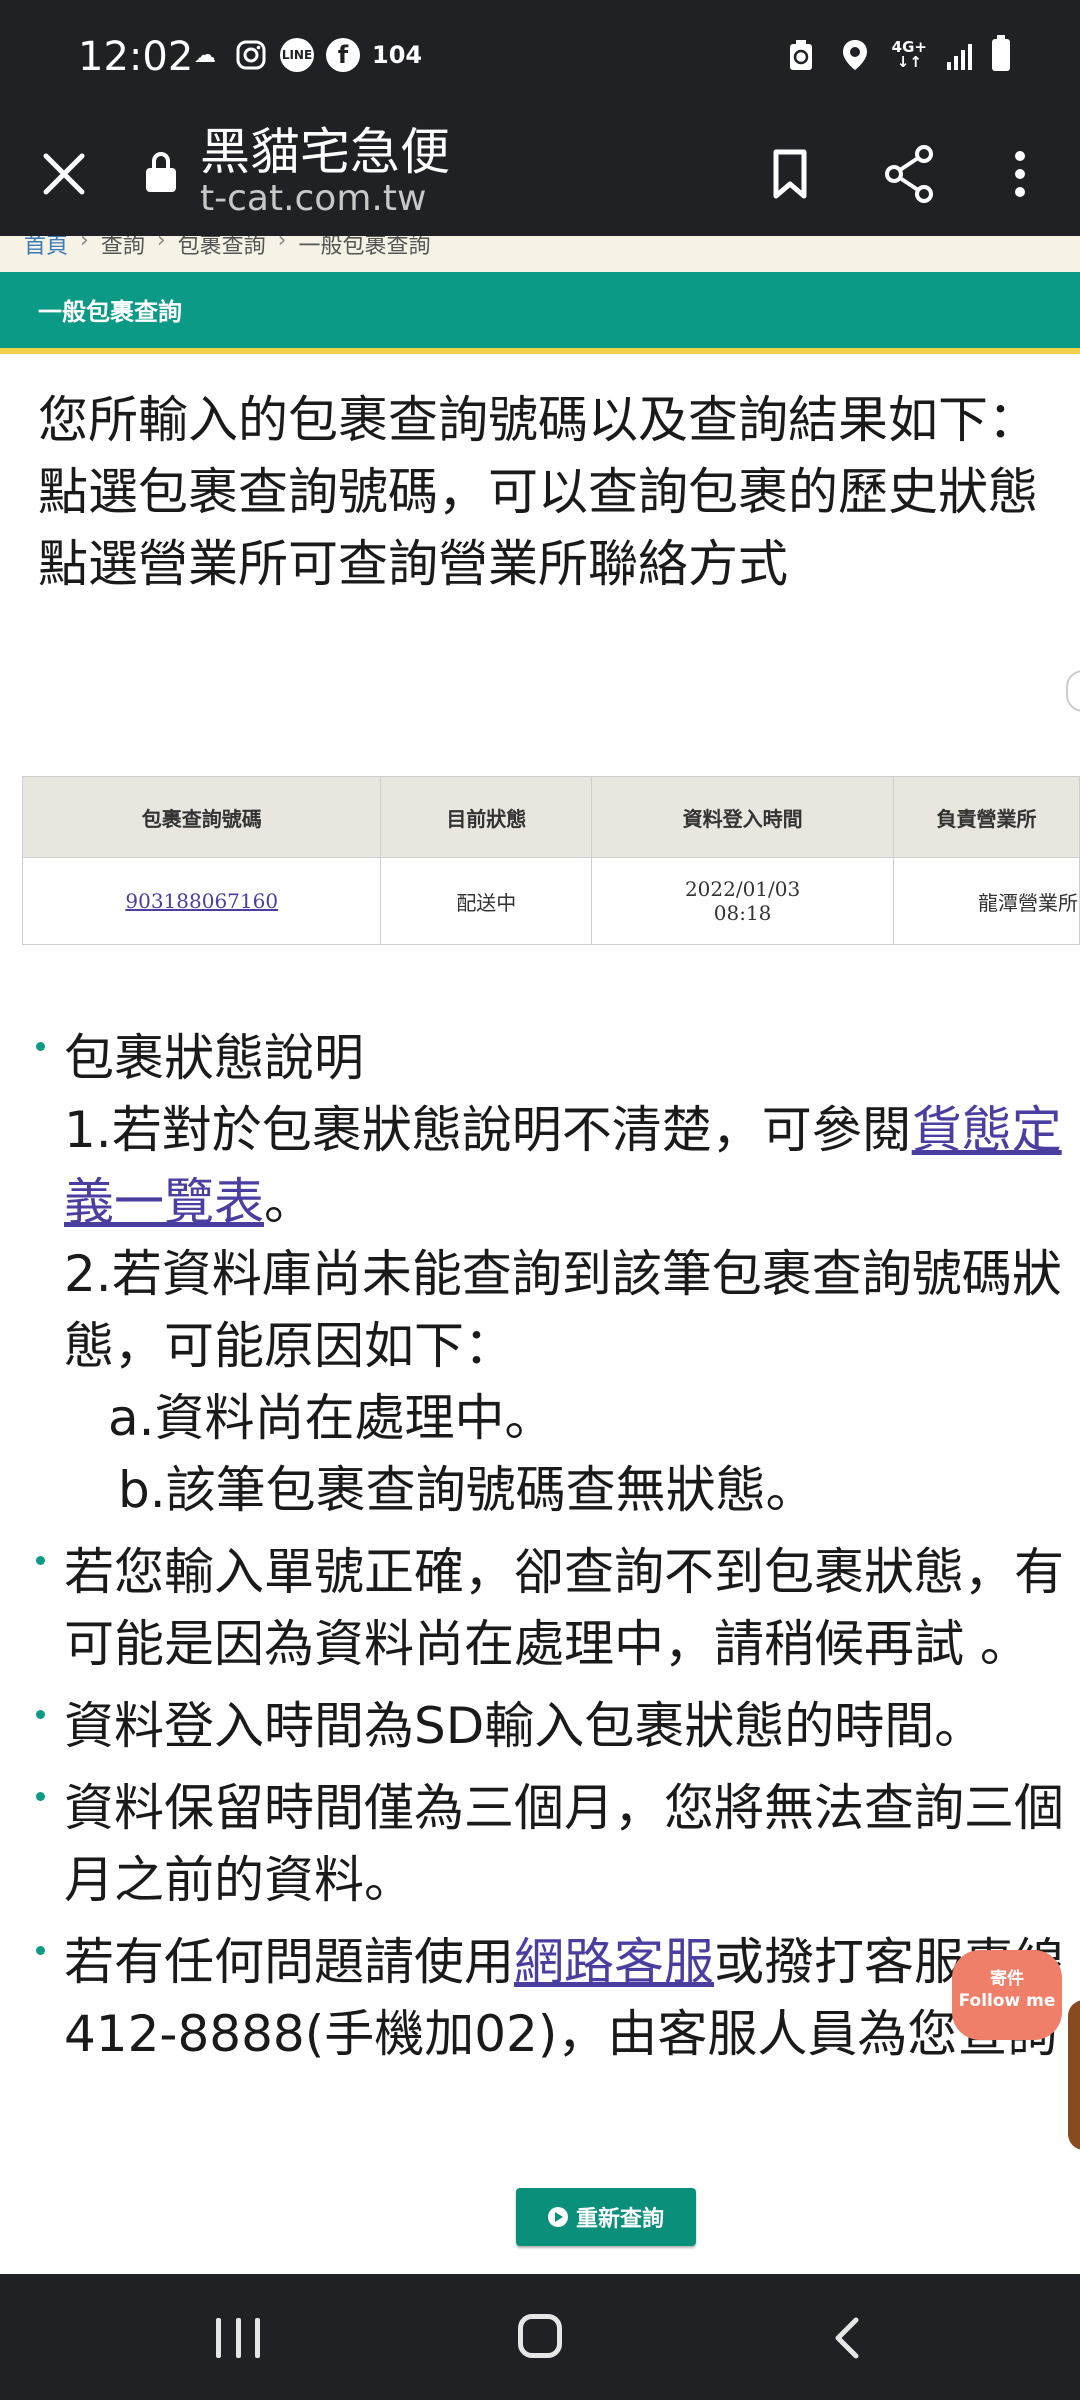 This screenshot has height=2400, width=1080. What do you see at coordinates (987, 1130) in the screenshot?
I see `status-definitions-link: 貨態定` at bounding box center [987, 1130].